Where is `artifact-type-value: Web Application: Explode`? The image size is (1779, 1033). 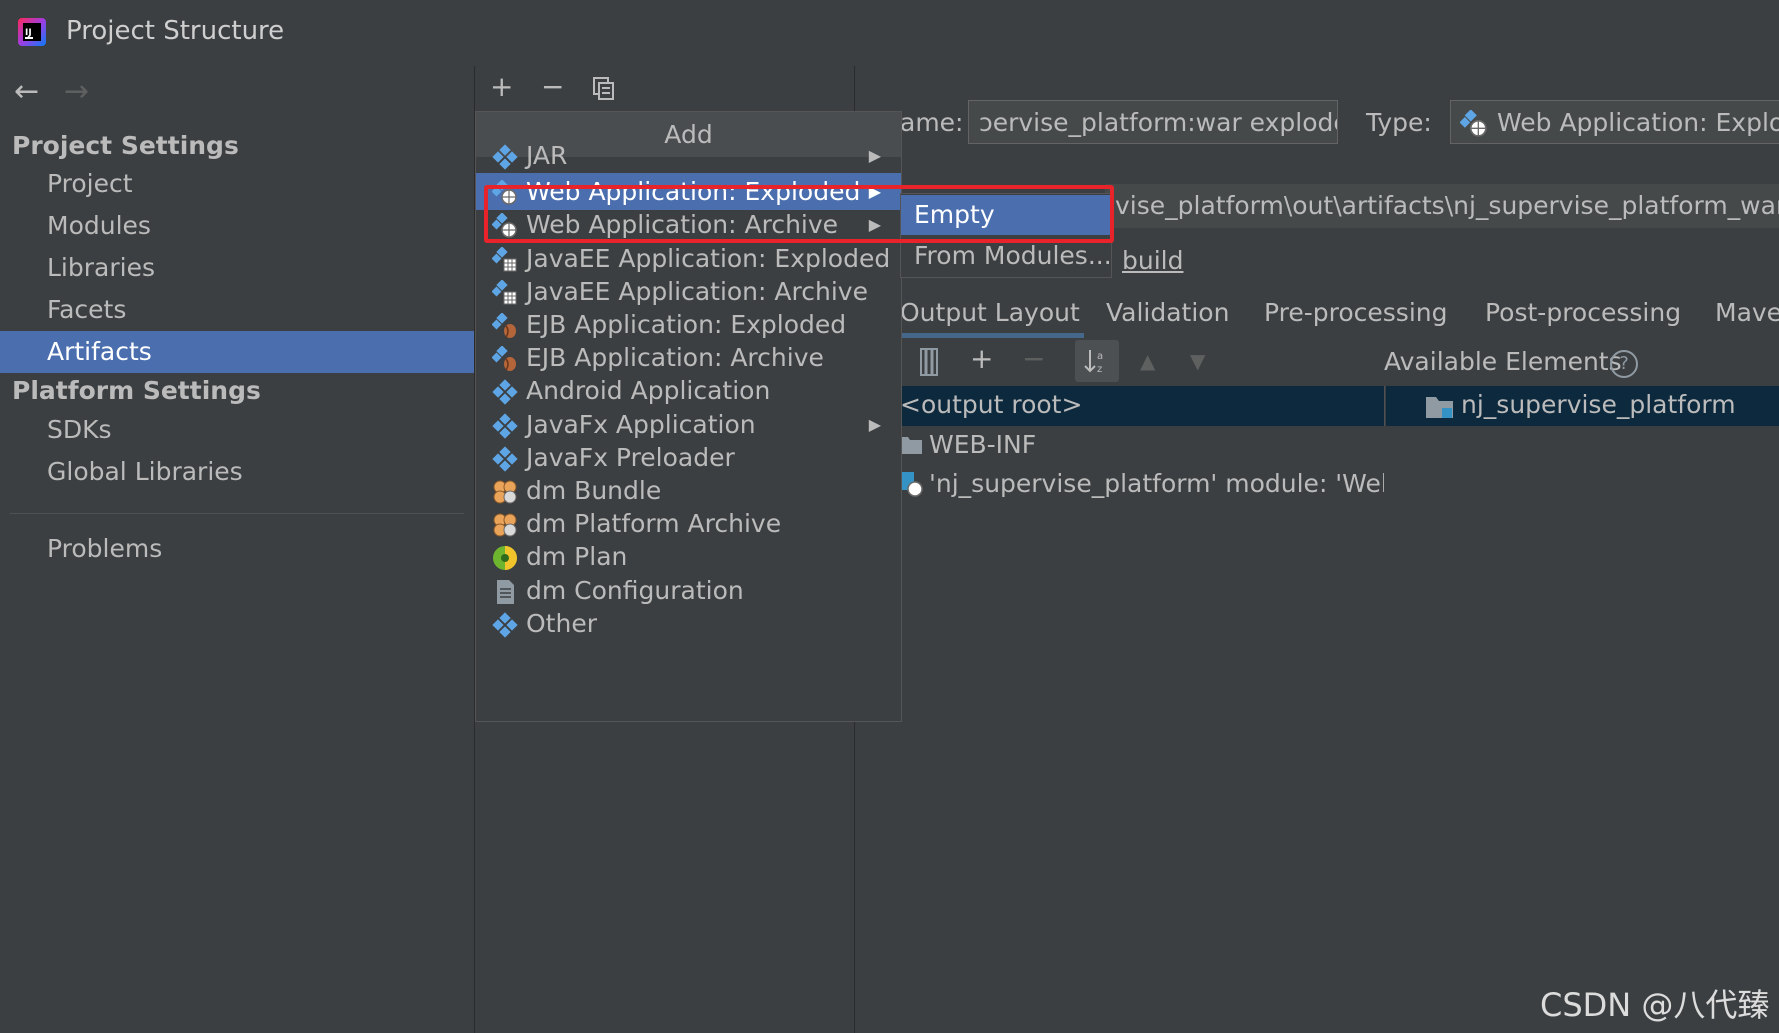 artifact-type-value: Web Application: Explode is located at coordinates (1638, 122).